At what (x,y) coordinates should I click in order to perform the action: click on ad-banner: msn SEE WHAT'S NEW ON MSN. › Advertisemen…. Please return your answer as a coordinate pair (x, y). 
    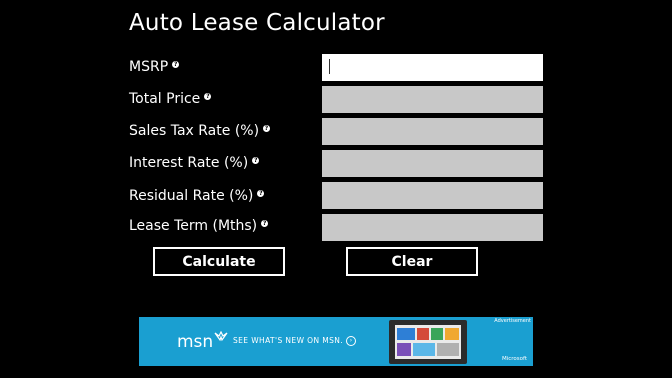
    Looking at the image, I should click on (336, 341).